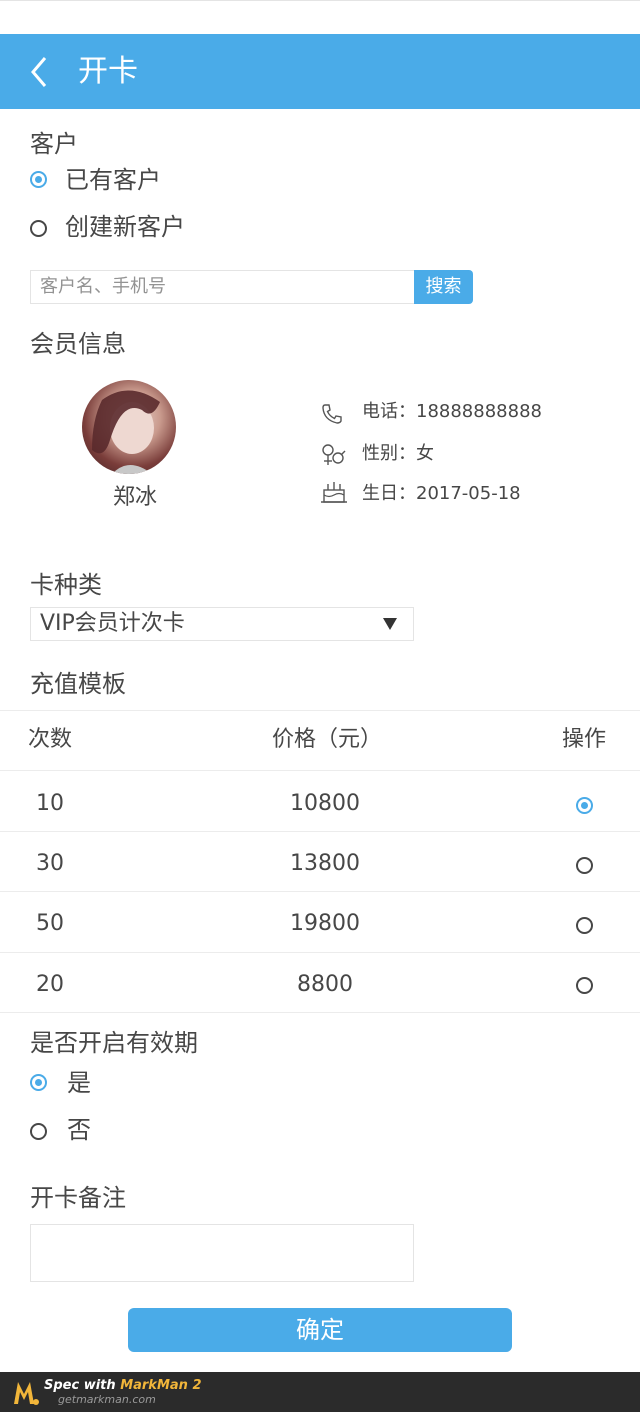  What do you see at coordinates (66, 585) in the screenshot?
I see `card-type-label: 卡种类` at bounding box center [66, 585].